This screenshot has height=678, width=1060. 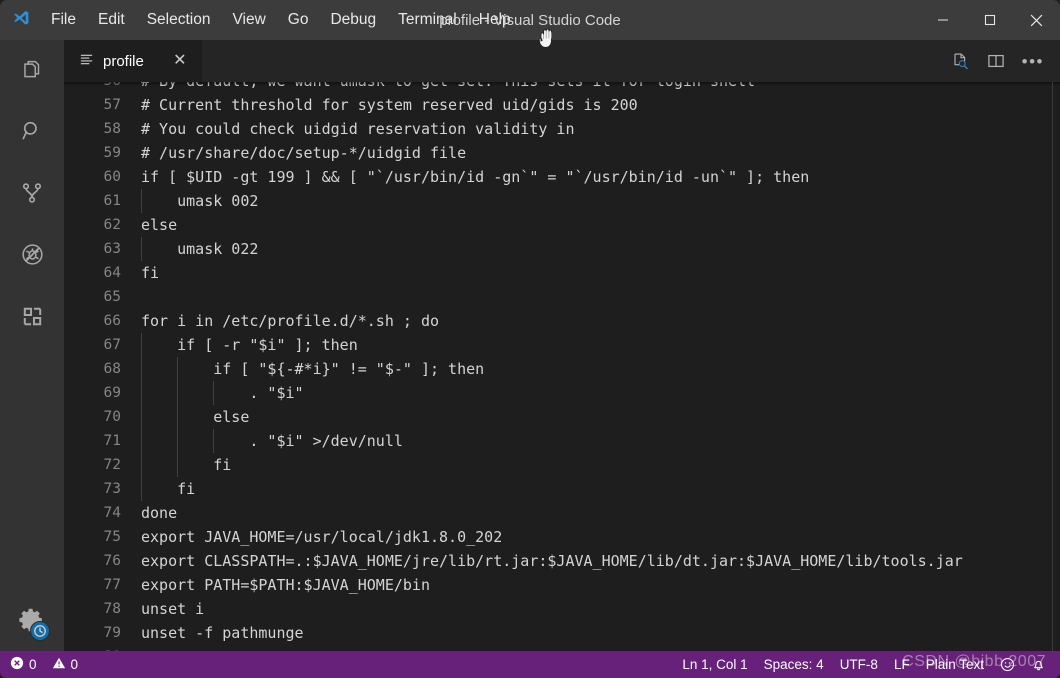 What do you see at coordinates (714, 664) in the screenshot?
I see `status-cursor-position: Ln 1, Col 1` at bounding box center [714, 664].